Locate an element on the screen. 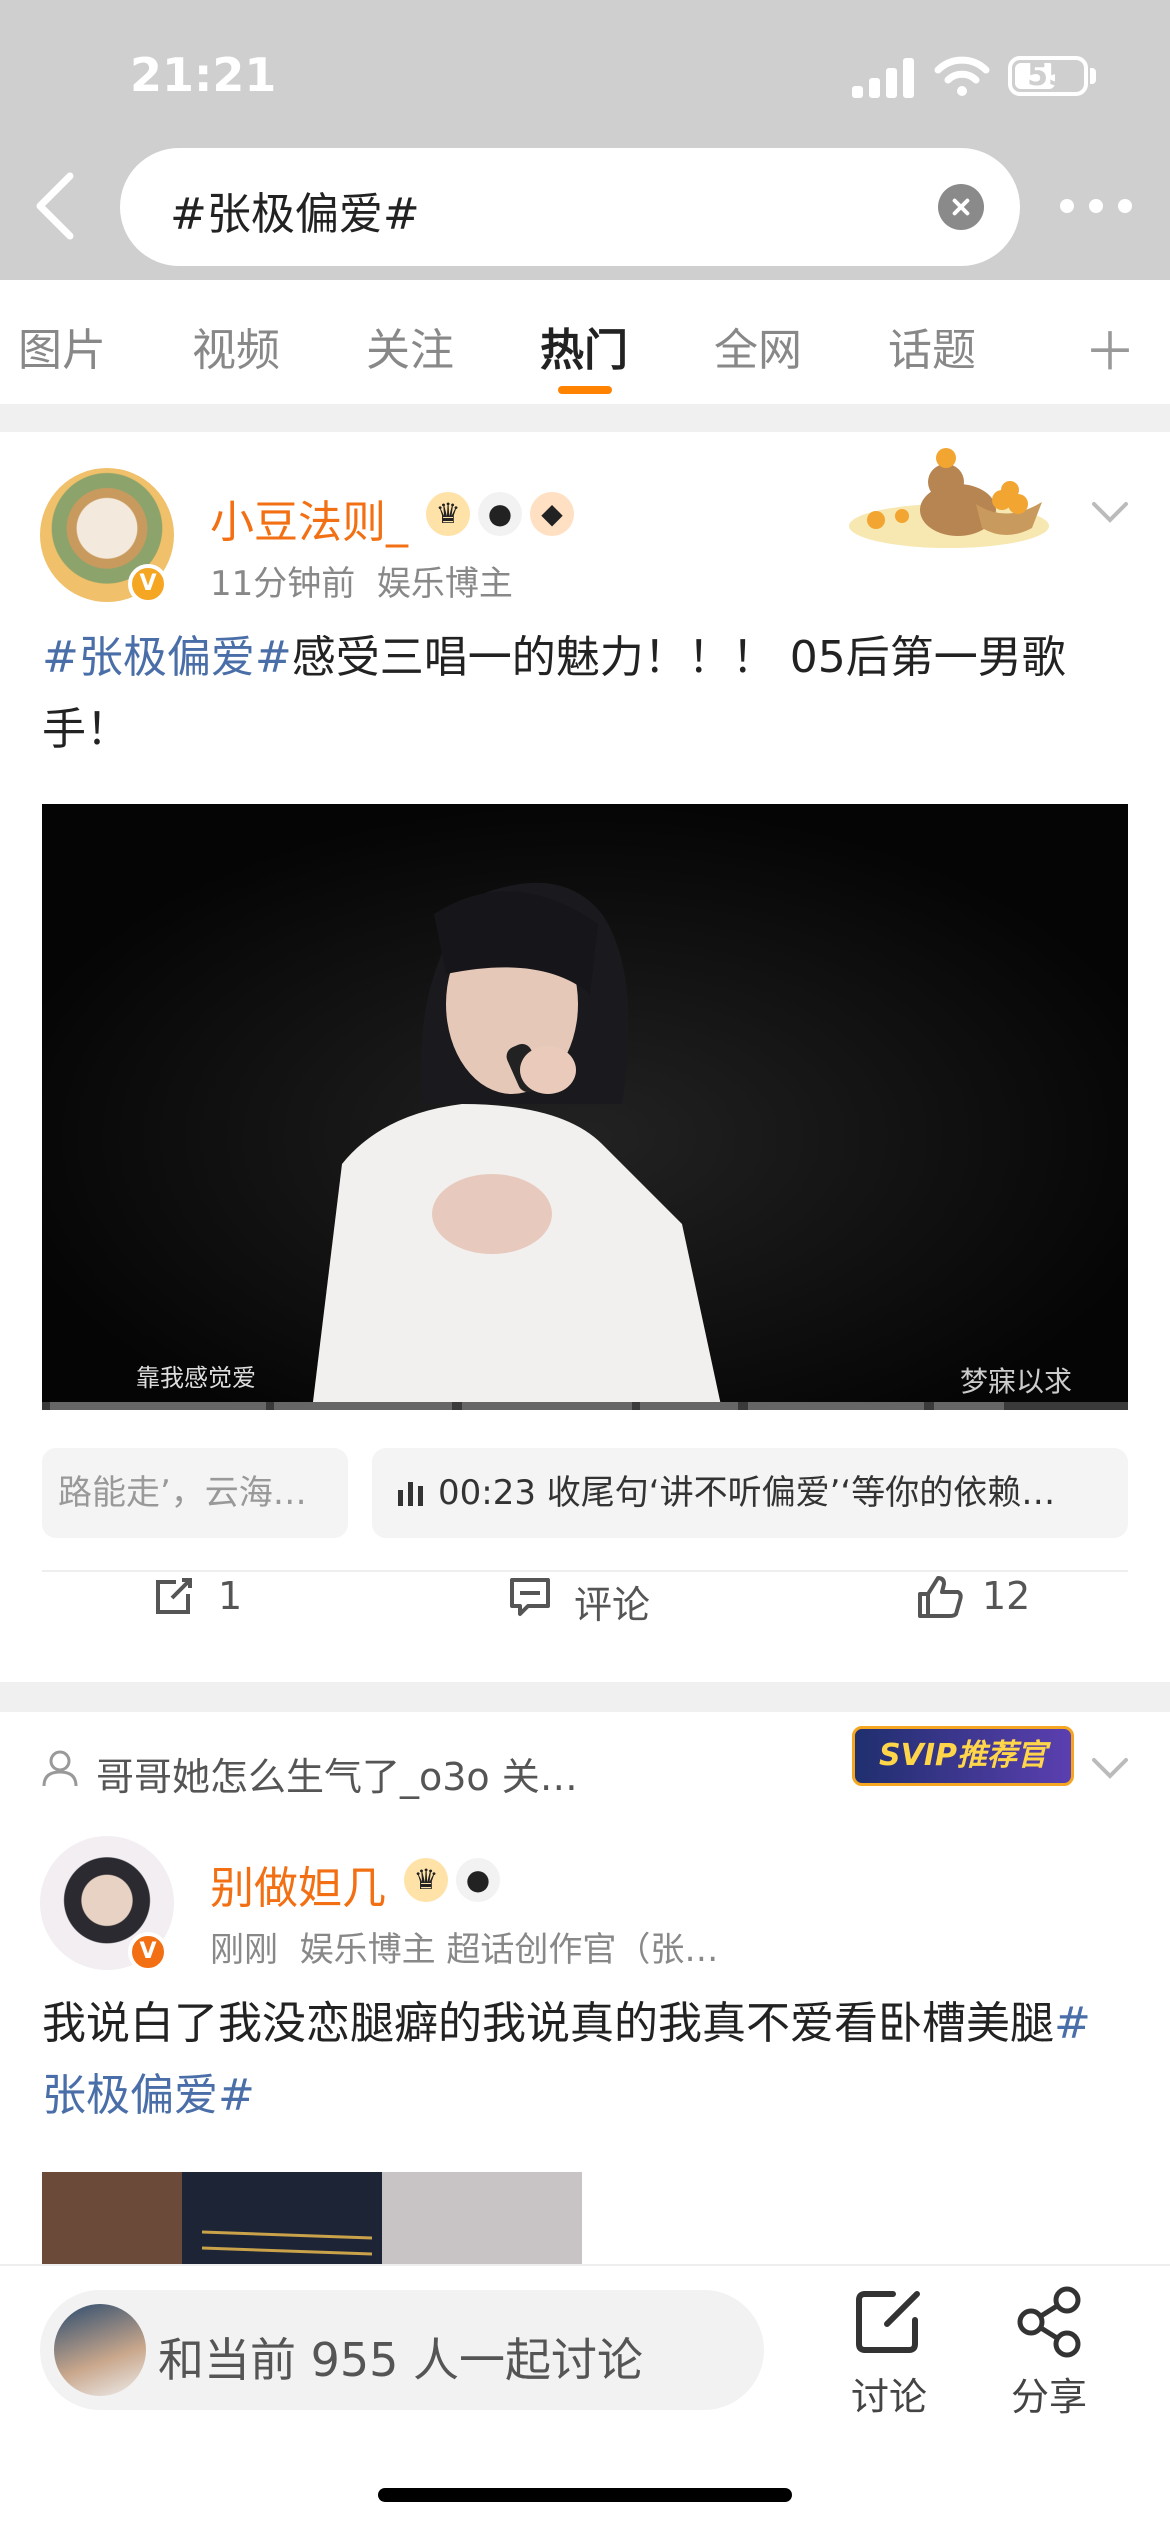 This screenshot has height=2532, width=1170. tab-following: 关注 is located at coordinates (410, 346).